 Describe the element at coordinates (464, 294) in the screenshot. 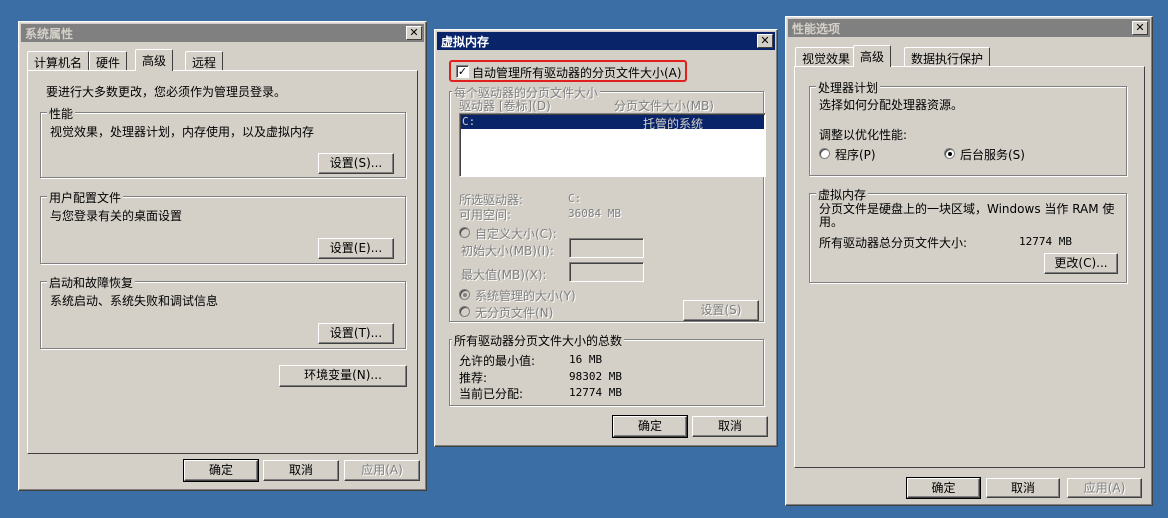

I see `system-managed-radio` at that location.